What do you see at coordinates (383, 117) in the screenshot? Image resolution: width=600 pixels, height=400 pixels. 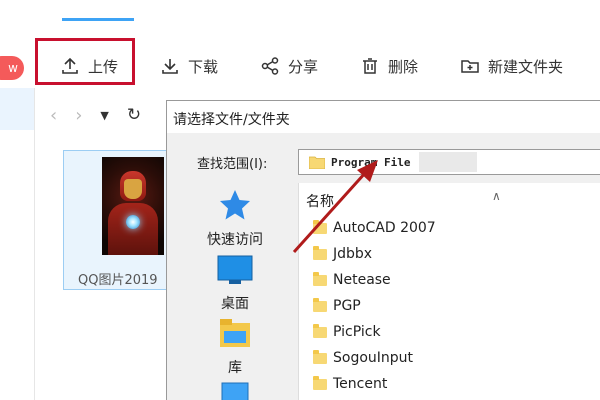 I see `dialog-titlebar: 请选择文件/文件夹` at bounding box center [383, 117].